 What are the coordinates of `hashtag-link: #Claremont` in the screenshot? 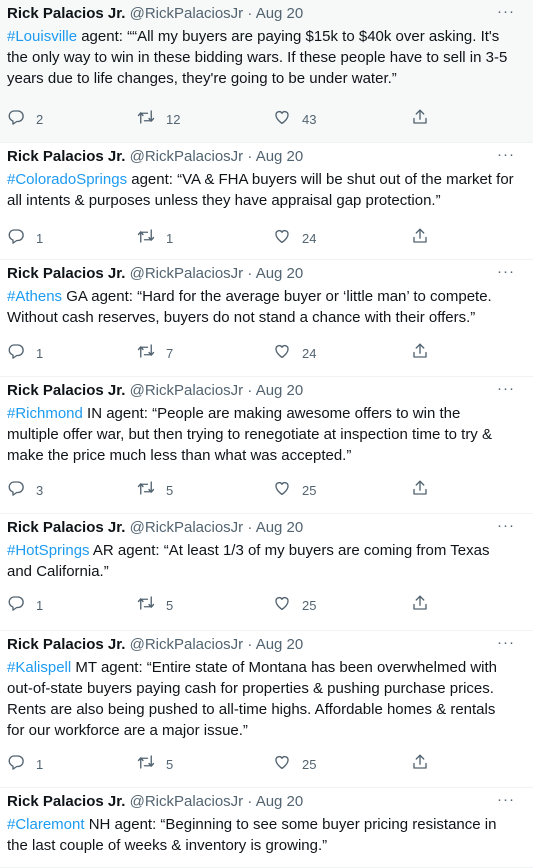 It's located at (46, 824).